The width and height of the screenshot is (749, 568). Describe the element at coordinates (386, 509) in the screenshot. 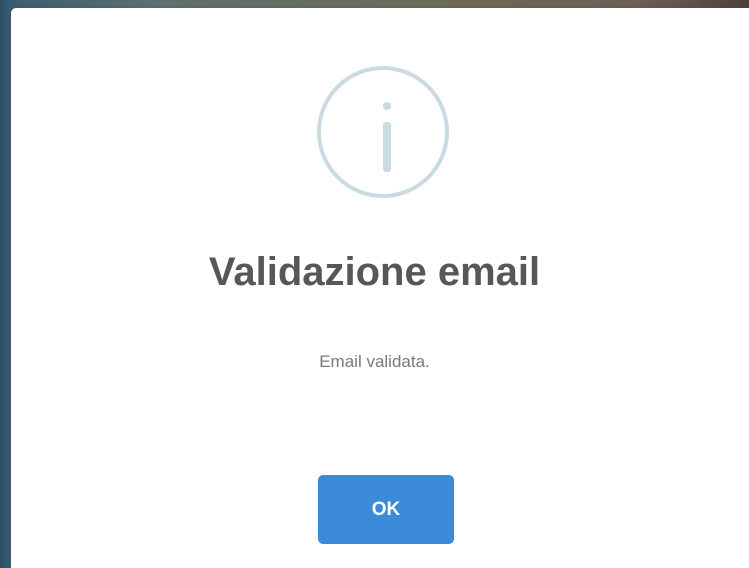

I see `ok-button: OK` at that location.